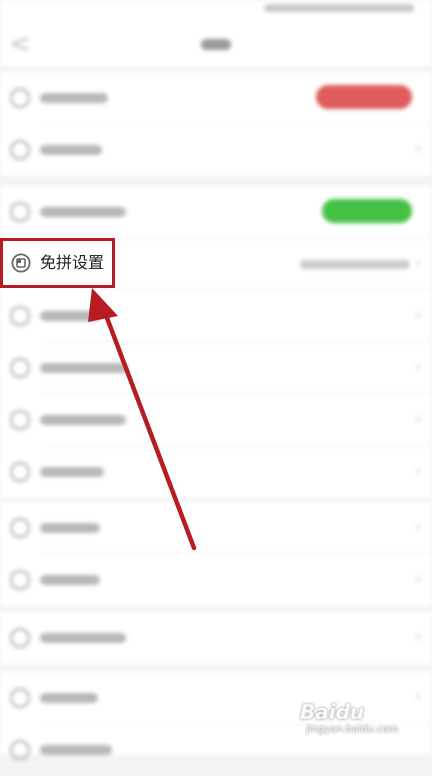 The height and width of the screenshot is (776, 432). What do you see at coordinates (352, 729) in the screenshot?
I see `watermark-url: jingyan.baidu.com` at bounding box center [352, 729].